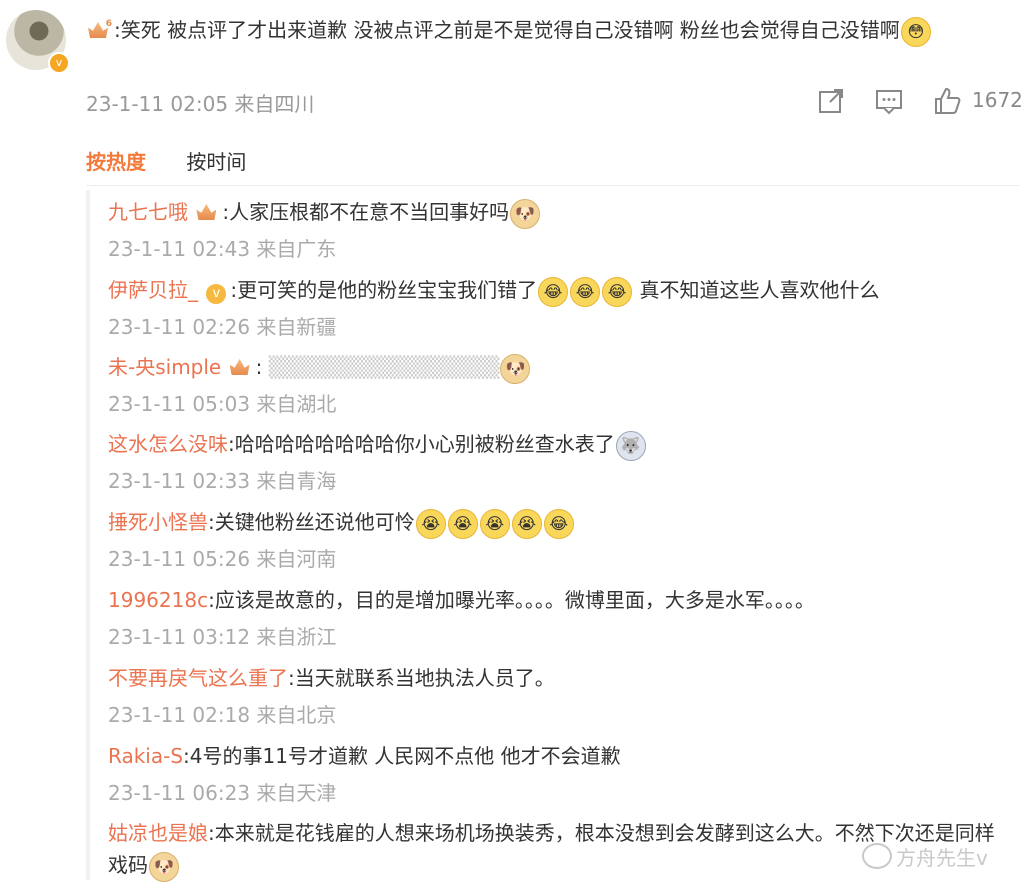 The width and height of the screenshot is (1024, 882). What do you see at coordinates (222, 481) in the screenshot?
I see `reply-time: 23-1-11 02:33 来自青海` at bounding box center [222, 481].